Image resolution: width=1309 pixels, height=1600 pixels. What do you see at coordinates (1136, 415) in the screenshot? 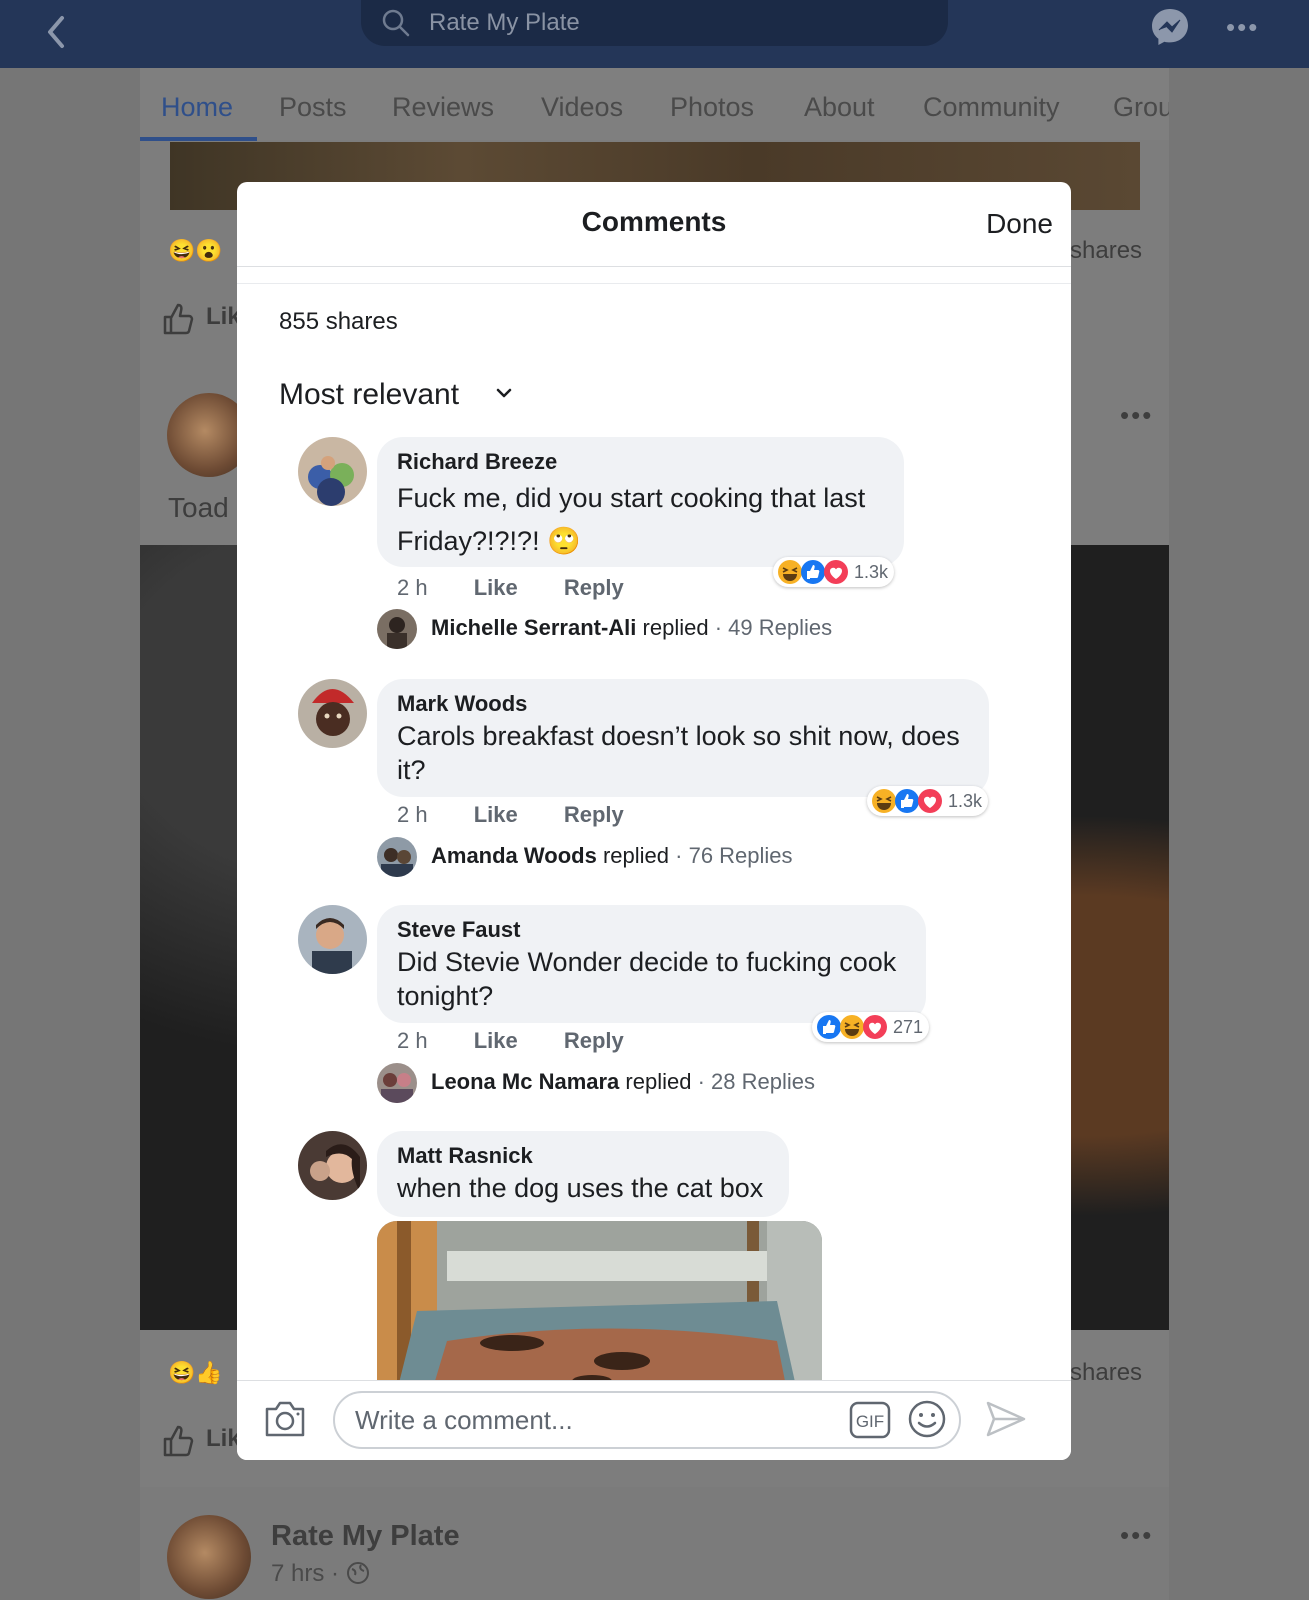
I see `post-more-dots-icon: •••` at bounding box center [1136, 415].